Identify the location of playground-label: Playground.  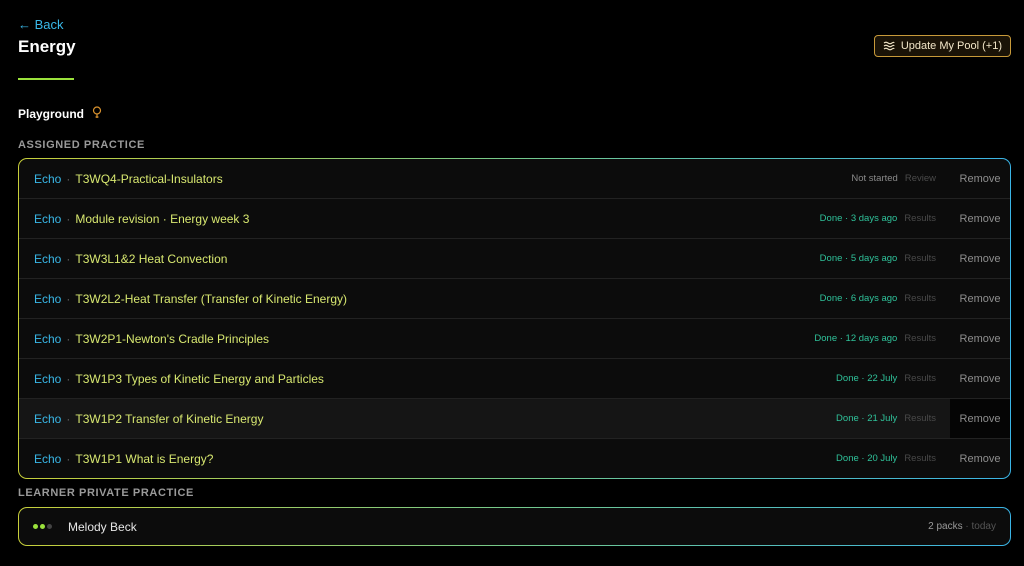
(51, 114).